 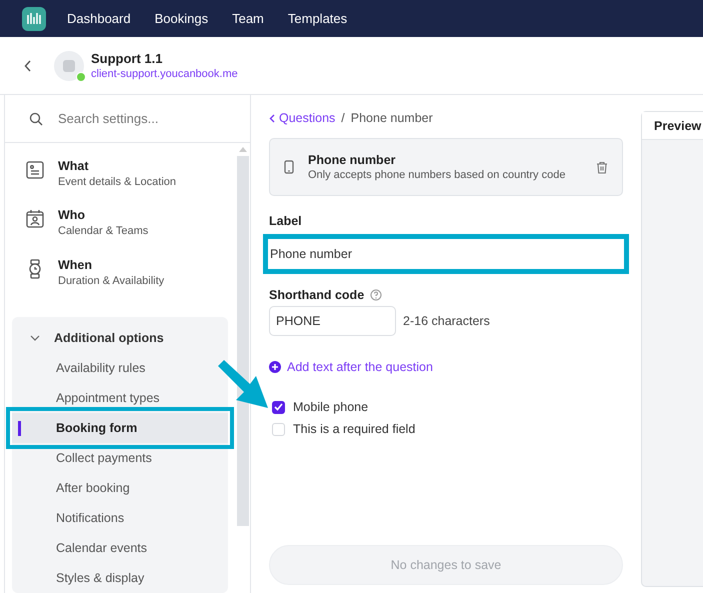 What do you see at coordinates (181, 18) in the screenshot?
I see `nav-link: Bookings` at bounding box center [181, 18].